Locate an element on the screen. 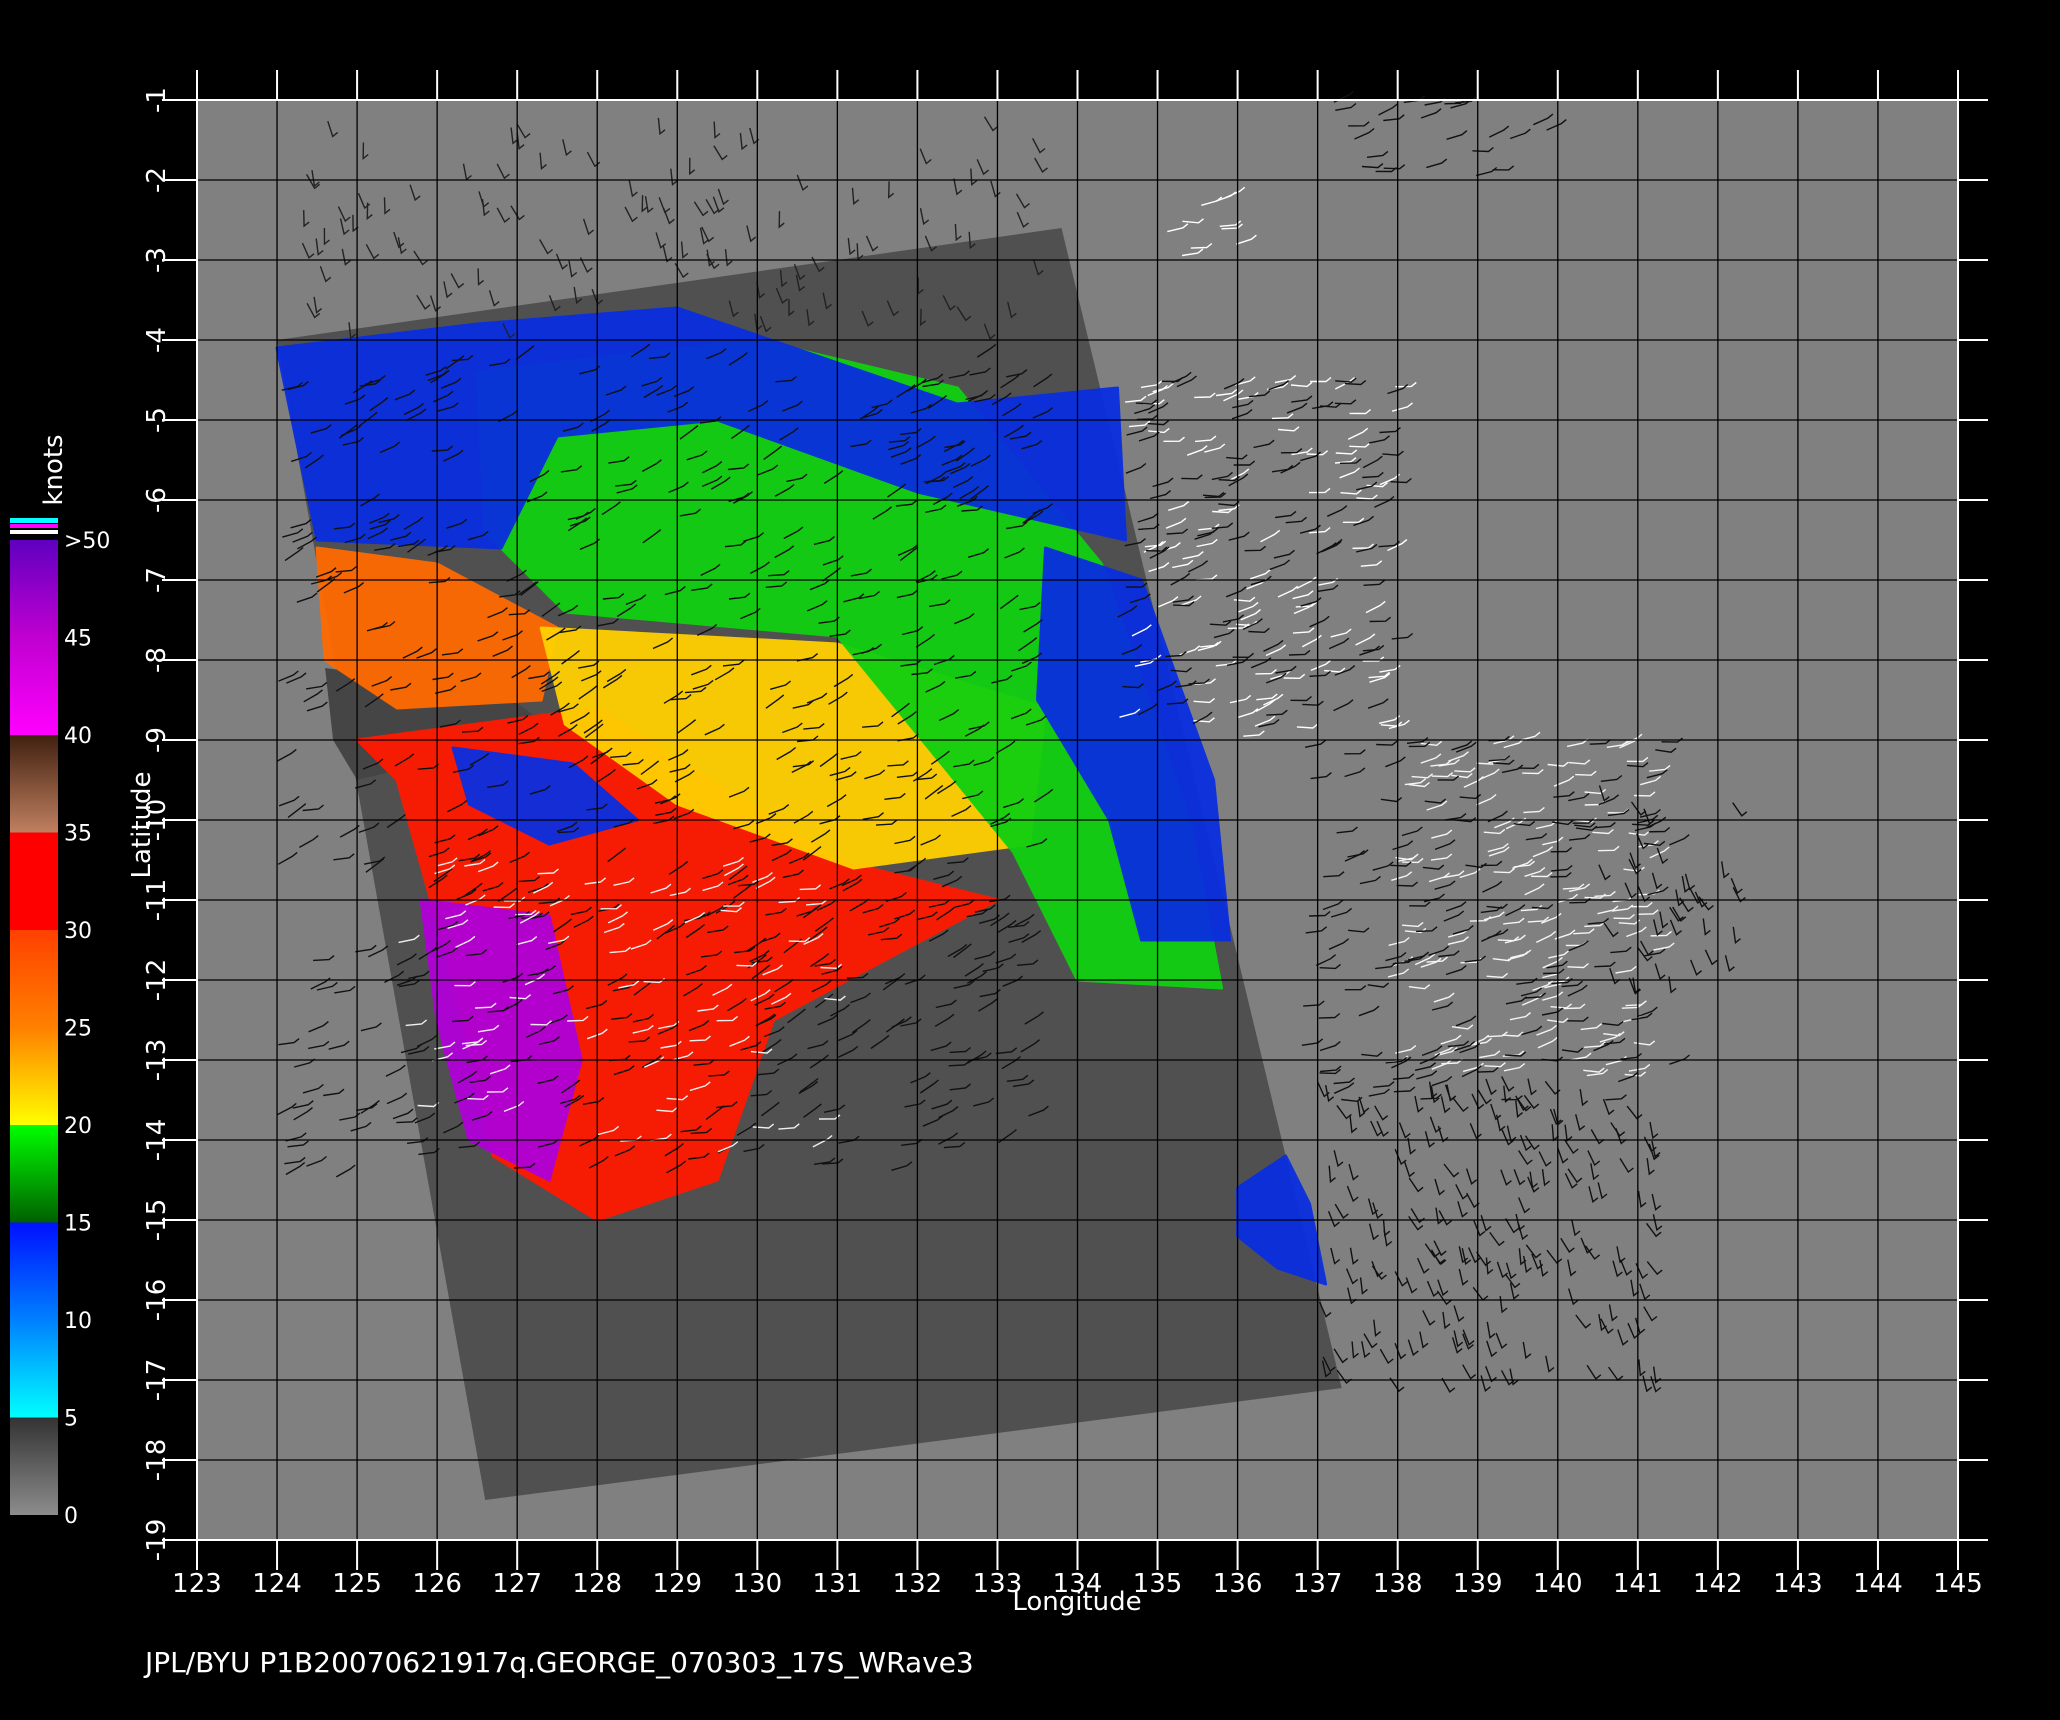 The image size is (2060, 1720). x-tick-label: 140 is located at coordinates (1558, 1584).